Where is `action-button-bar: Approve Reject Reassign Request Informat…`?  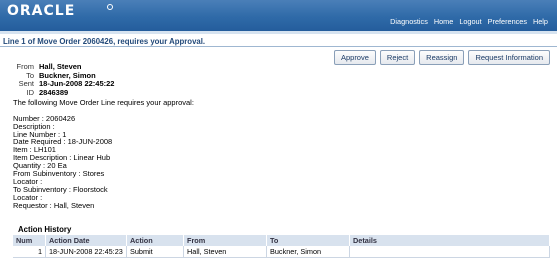 action-button-bar: Approve Reject Reassign Request Informat… is located at coordinates (441, 57).